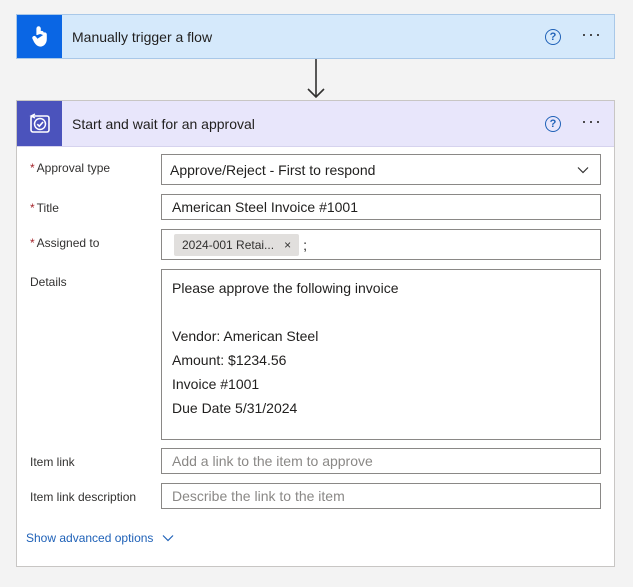 The width and height of the screenshot is (633, 587). What do you see at coordinates (52, 462) in the screenshot?
I see `item-link-label: Item link` at bounding box center [52, 462].